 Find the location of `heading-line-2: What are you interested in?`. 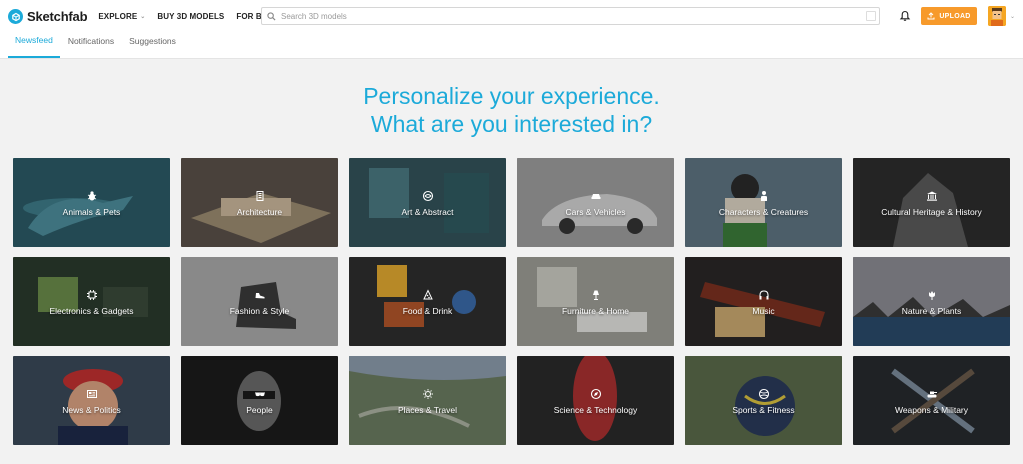

heading-line-2: What are you interested in? is located at coordinates (511, 124).